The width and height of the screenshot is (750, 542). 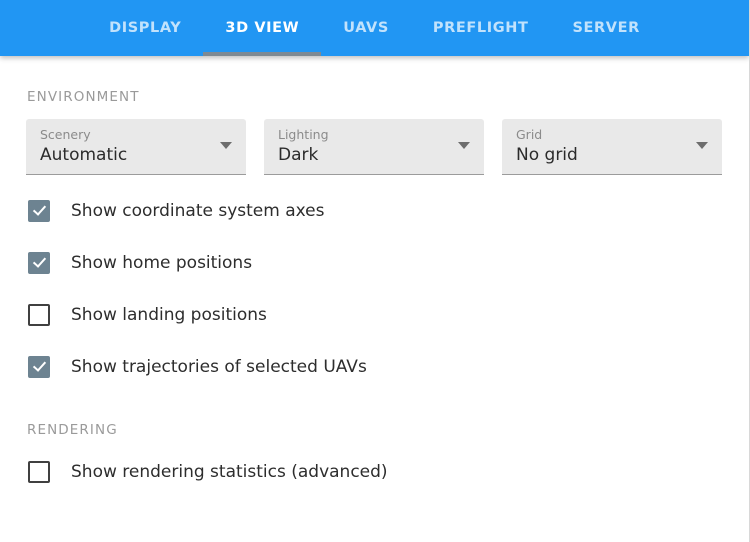 I want to click on tab-label: PREFLIGHT, so click(x=480, y=28).